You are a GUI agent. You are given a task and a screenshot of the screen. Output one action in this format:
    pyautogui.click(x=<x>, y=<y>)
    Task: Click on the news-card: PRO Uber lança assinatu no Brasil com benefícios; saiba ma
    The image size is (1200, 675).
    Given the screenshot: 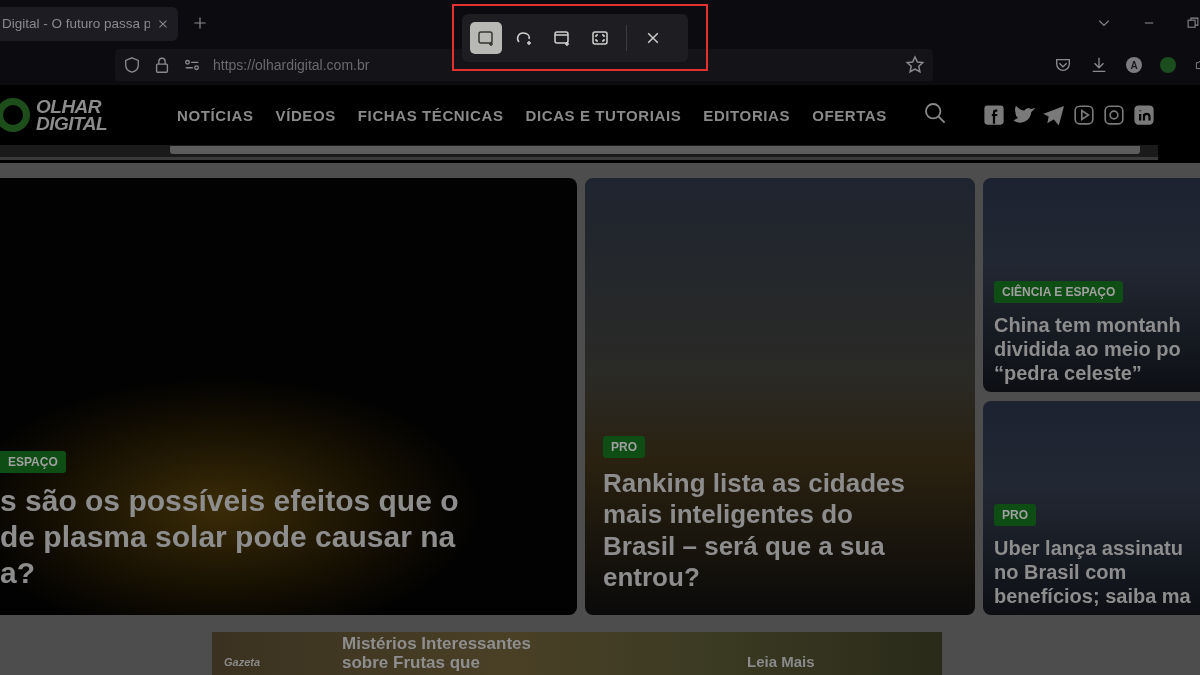 What is the action you would take?
    pyautogui.click(x=1091, y=508)
    